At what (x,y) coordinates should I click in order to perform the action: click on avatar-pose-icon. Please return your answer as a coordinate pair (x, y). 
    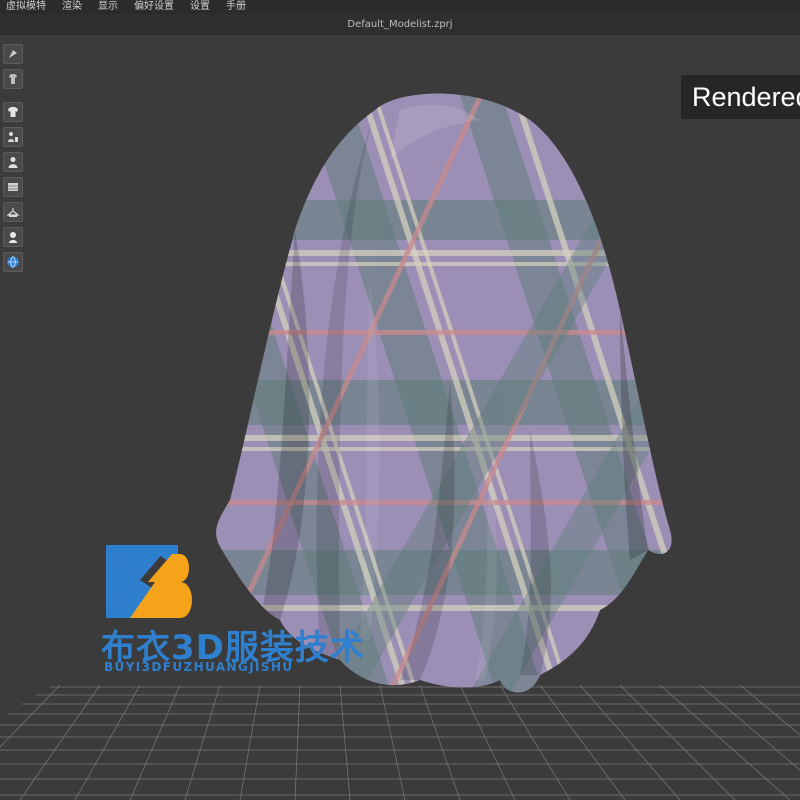
    Looking at the image, I should click on (13, 54).